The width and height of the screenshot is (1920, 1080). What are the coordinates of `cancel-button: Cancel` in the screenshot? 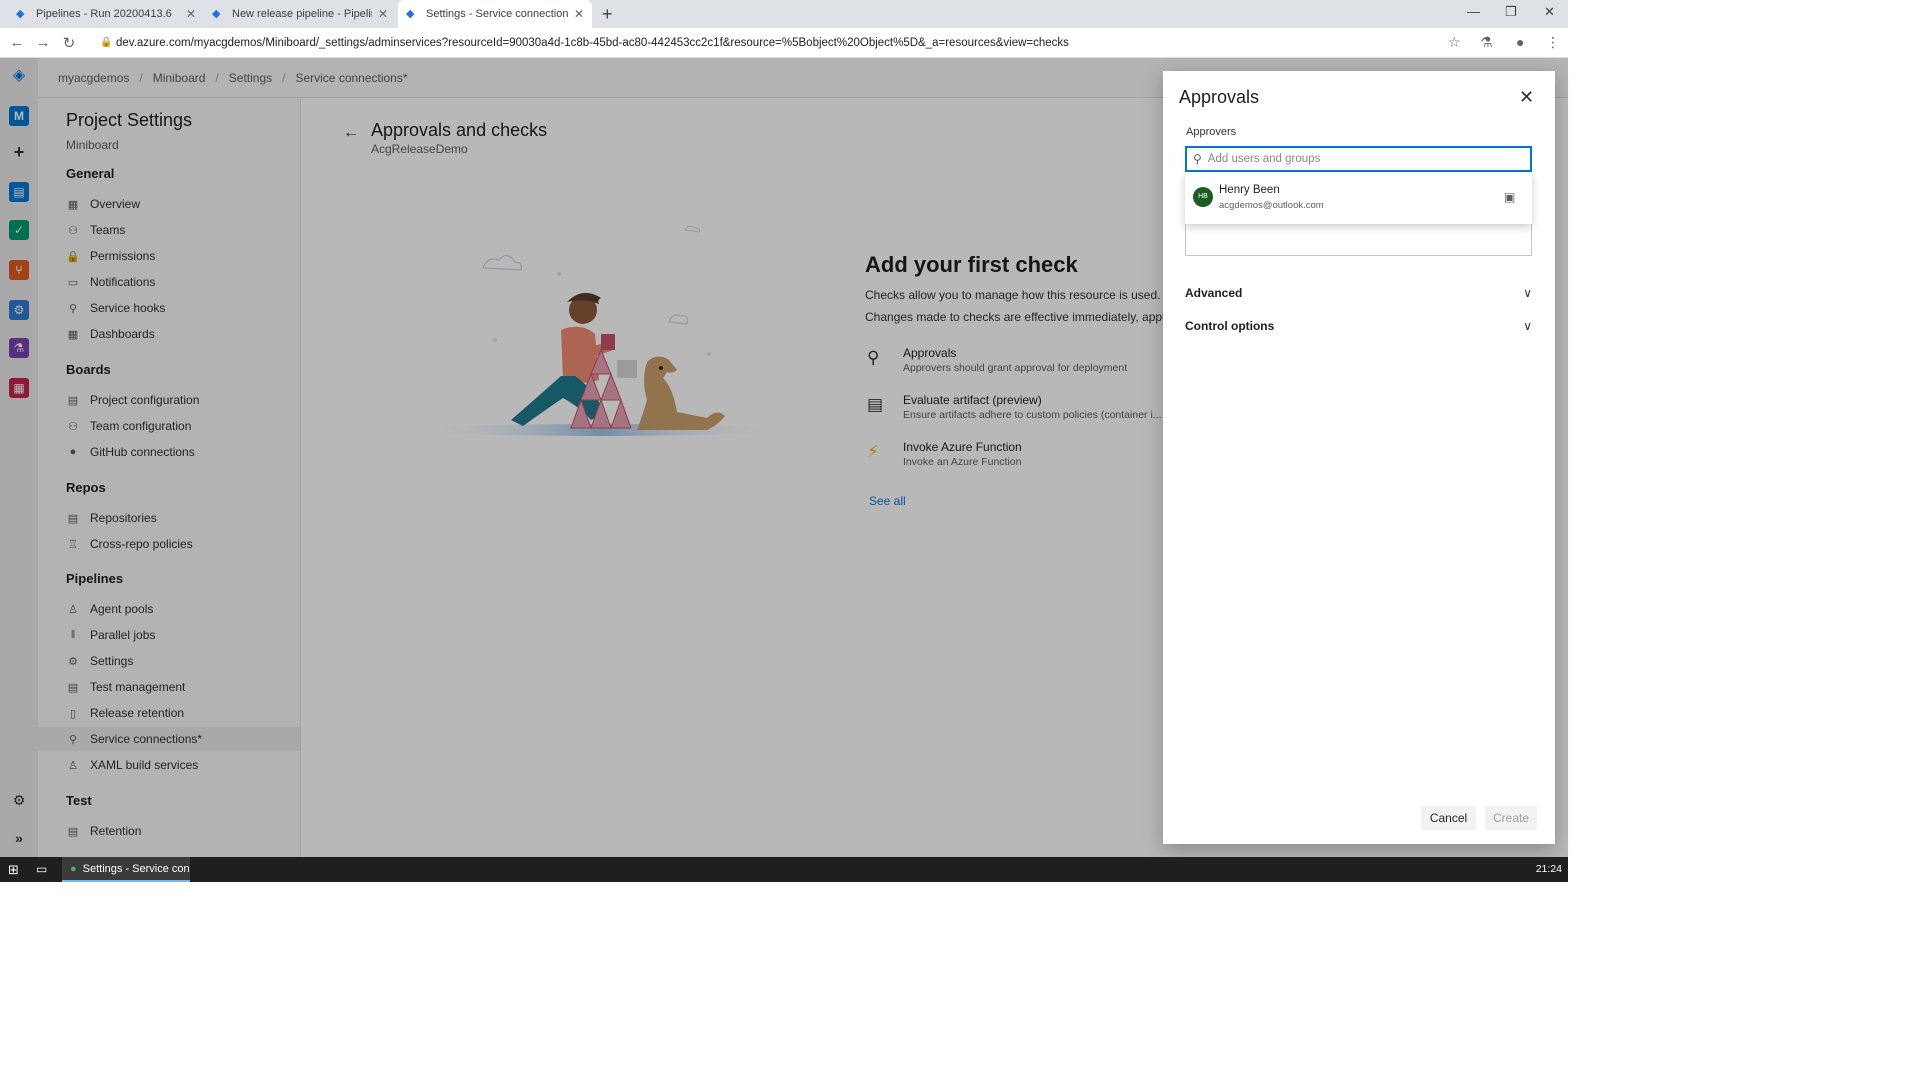 It's located at (1448, 818).